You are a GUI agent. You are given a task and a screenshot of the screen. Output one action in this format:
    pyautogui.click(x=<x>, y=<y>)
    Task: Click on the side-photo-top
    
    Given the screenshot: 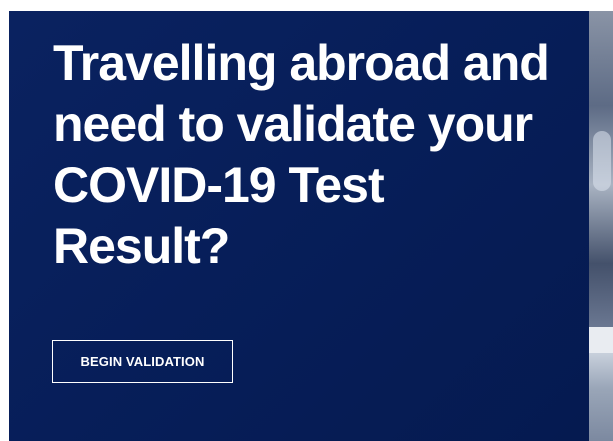 What is the action you would take?
    pyautogui.click(x=601, y=169)
    